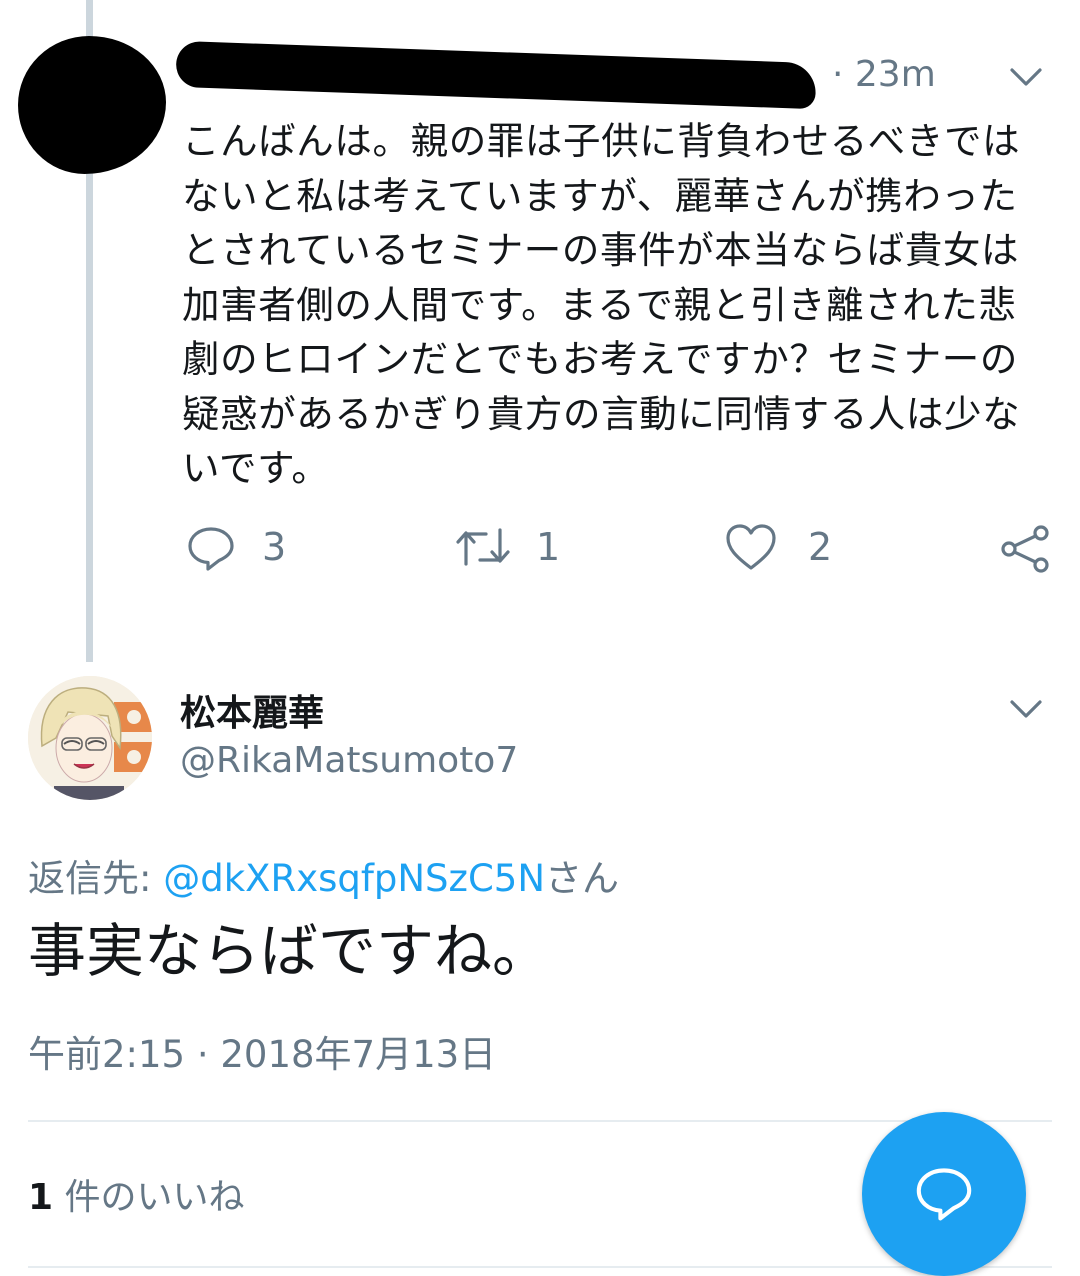  I want to click on display-name: 松本麗華, so click(252, 710).